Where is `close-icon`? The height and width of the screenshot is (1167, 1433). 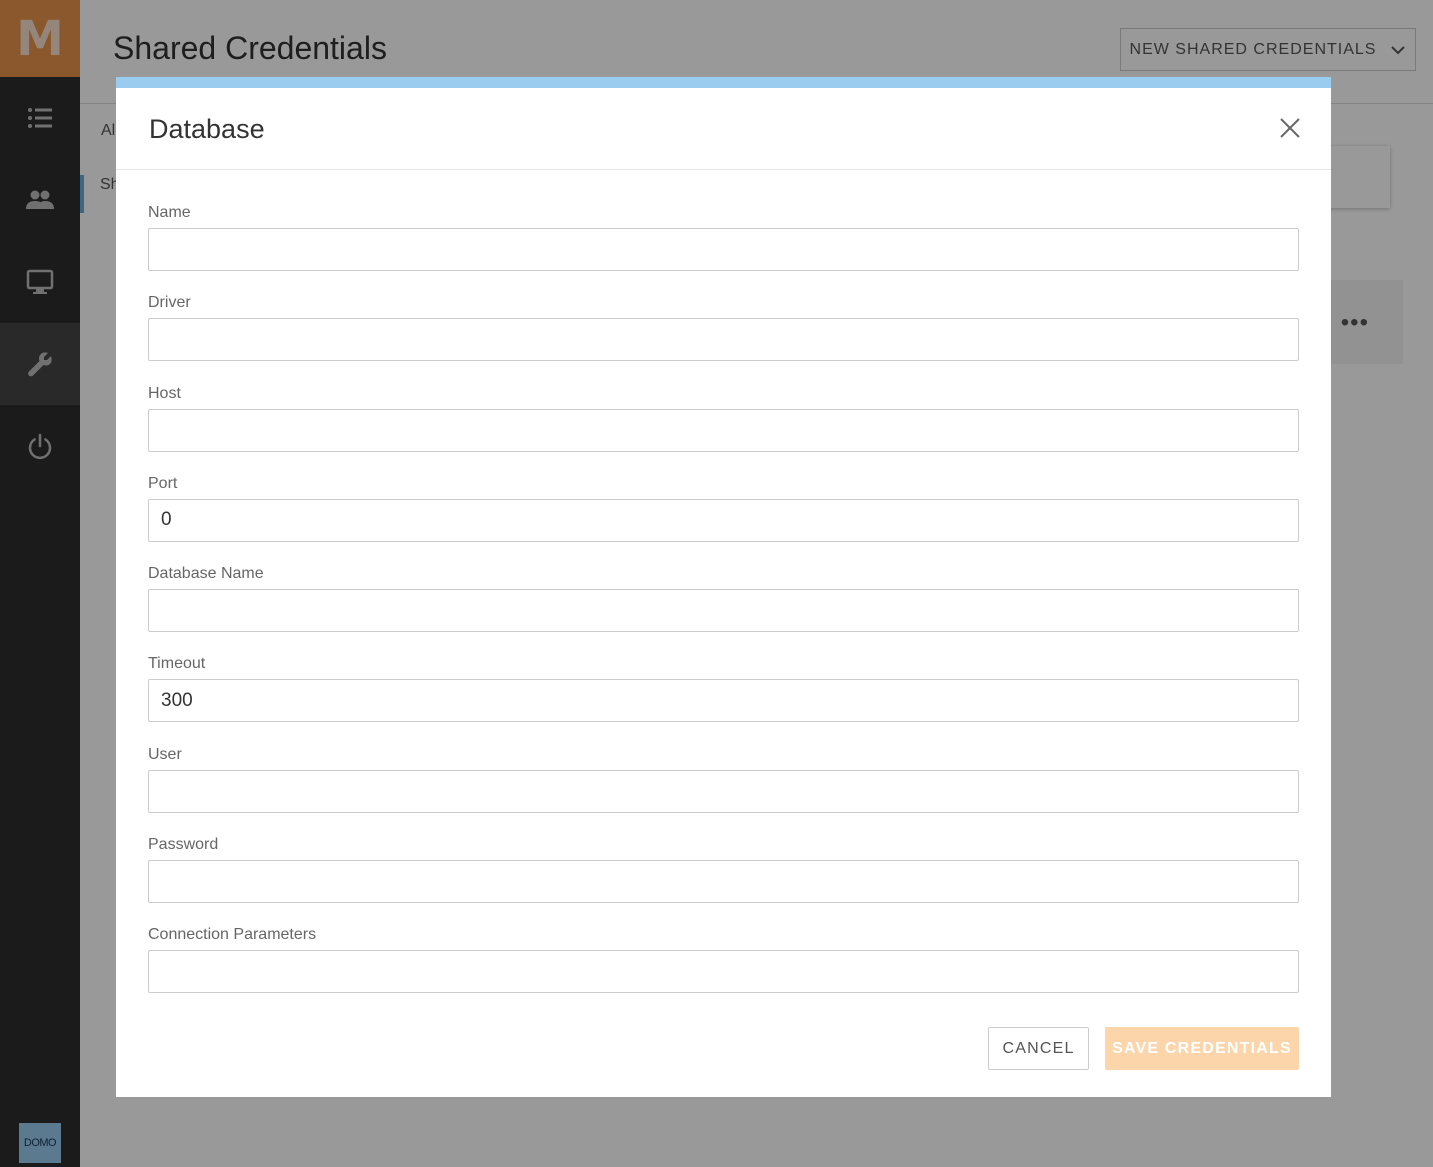
close-icon is located at coordinates (1290, 128).